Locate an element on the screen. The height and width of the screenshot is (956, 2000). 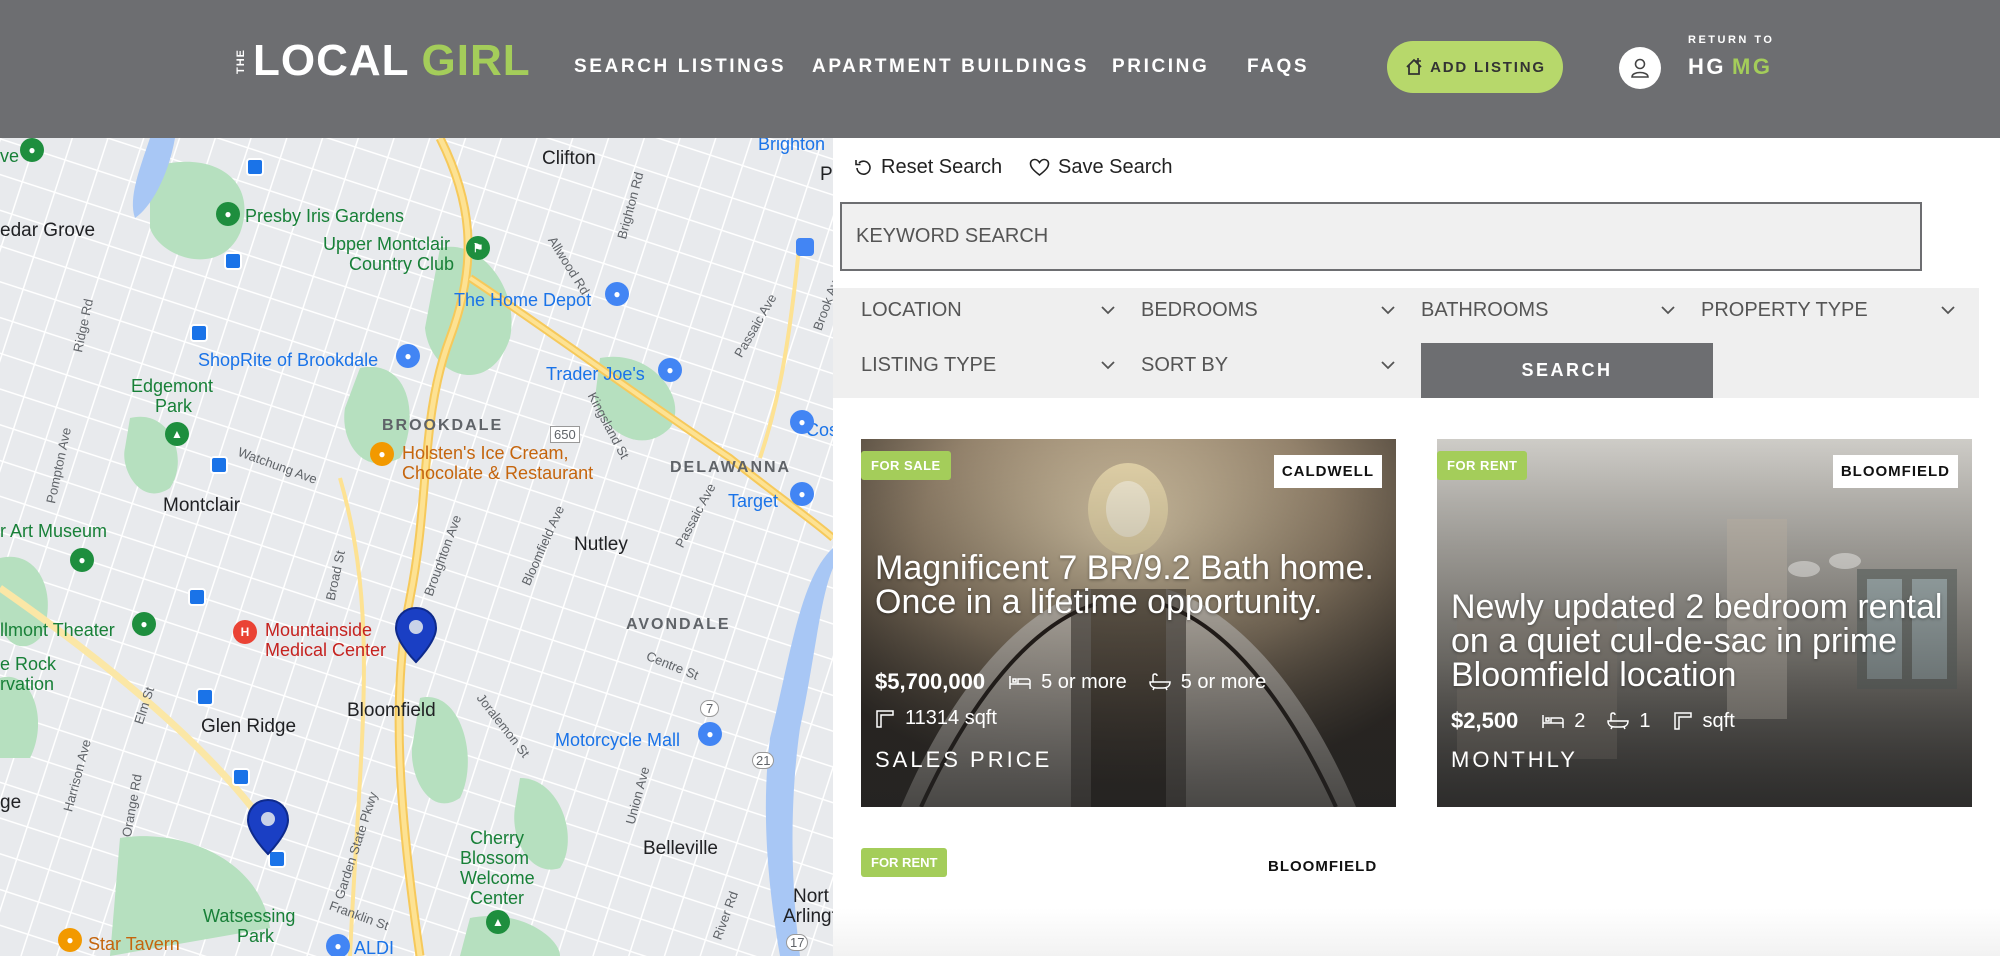
map-place: Holsten's Ice Cream, is located at coordinates (485, 453).